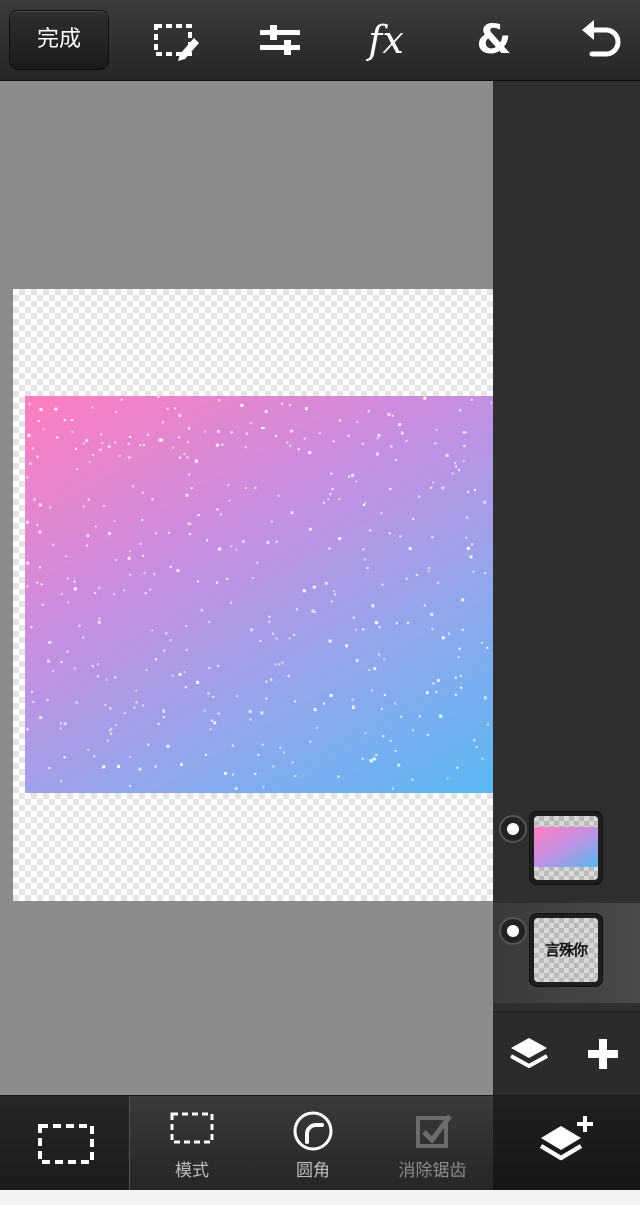 The width and height of the screenshot is (640, 1205). I want to click on layer-thumbnail: 言殊你, so click(566, 950).